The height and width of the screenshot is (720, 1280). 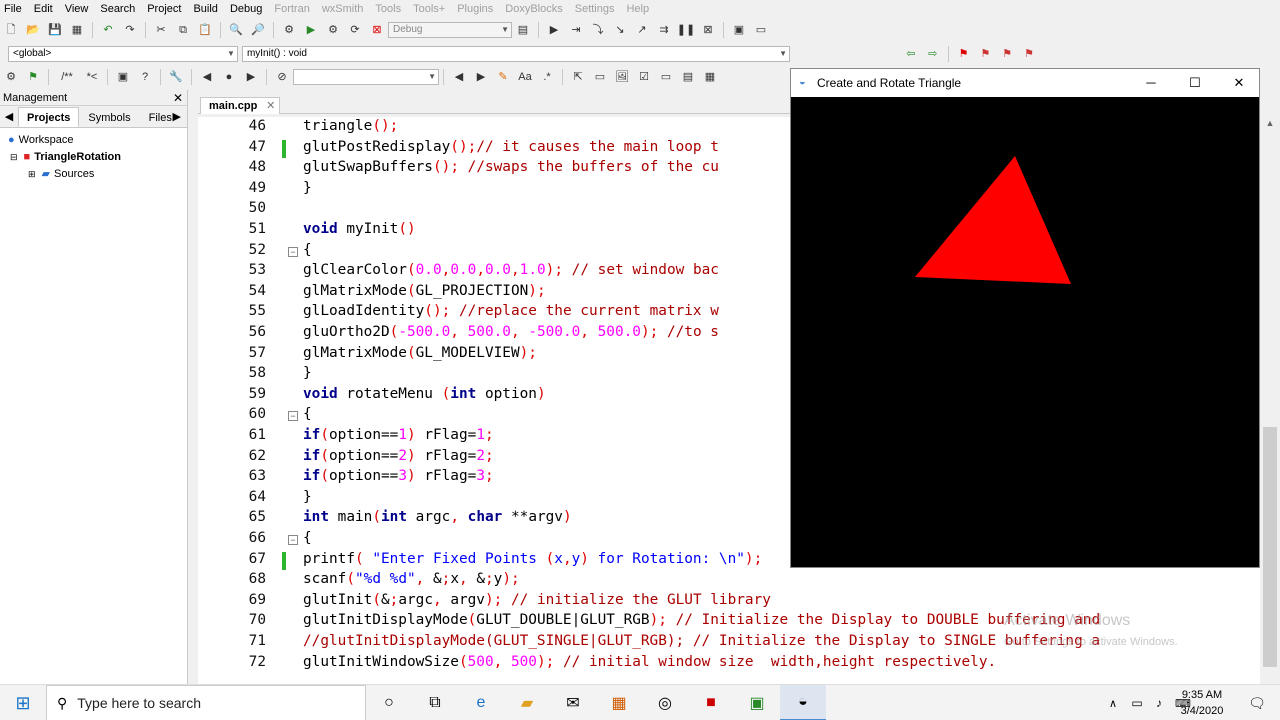 What do you see at coordinates (11, 77) in the screenshot?
I see `settings-icon: ⚙` at bounding box center [11, 77].